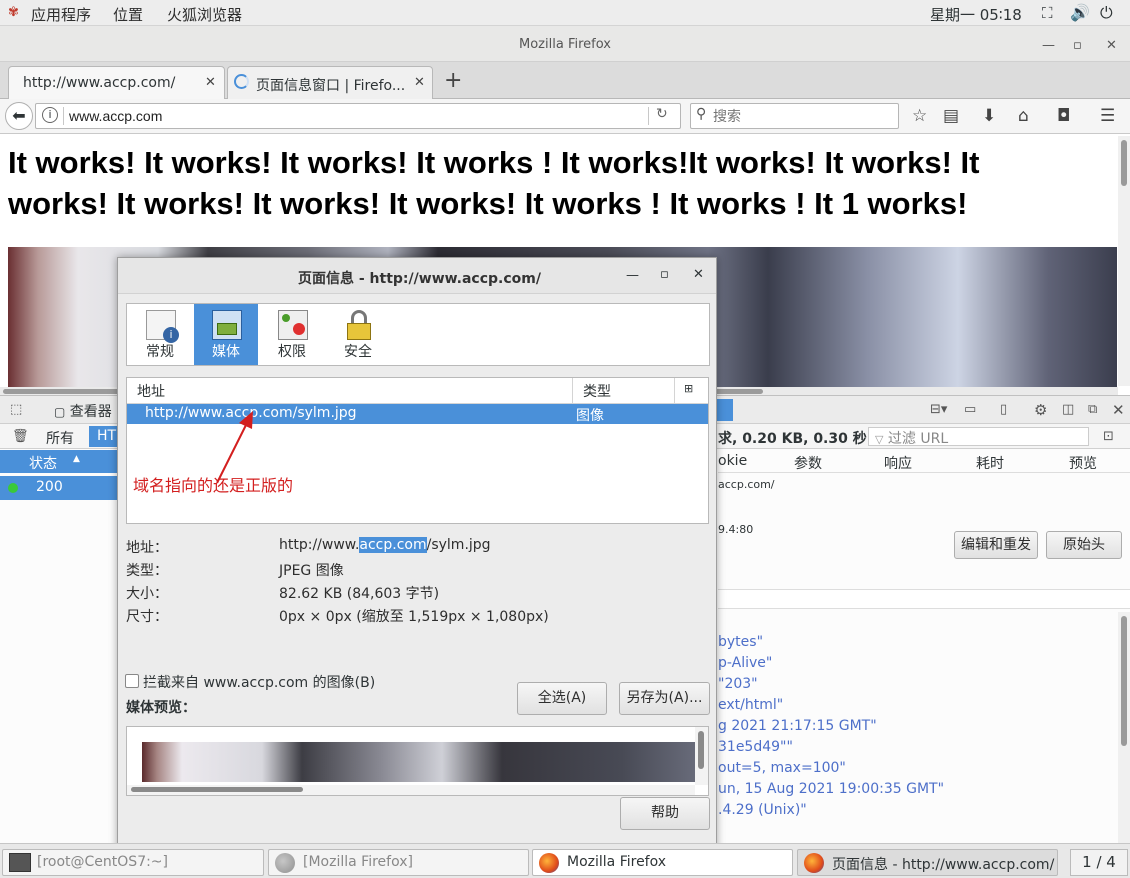 This screenshot has height=878, width=1130. Describe the element at coordinates (989, 116) in the screenshot. I see `downloads-icon: ⬇` at that location.